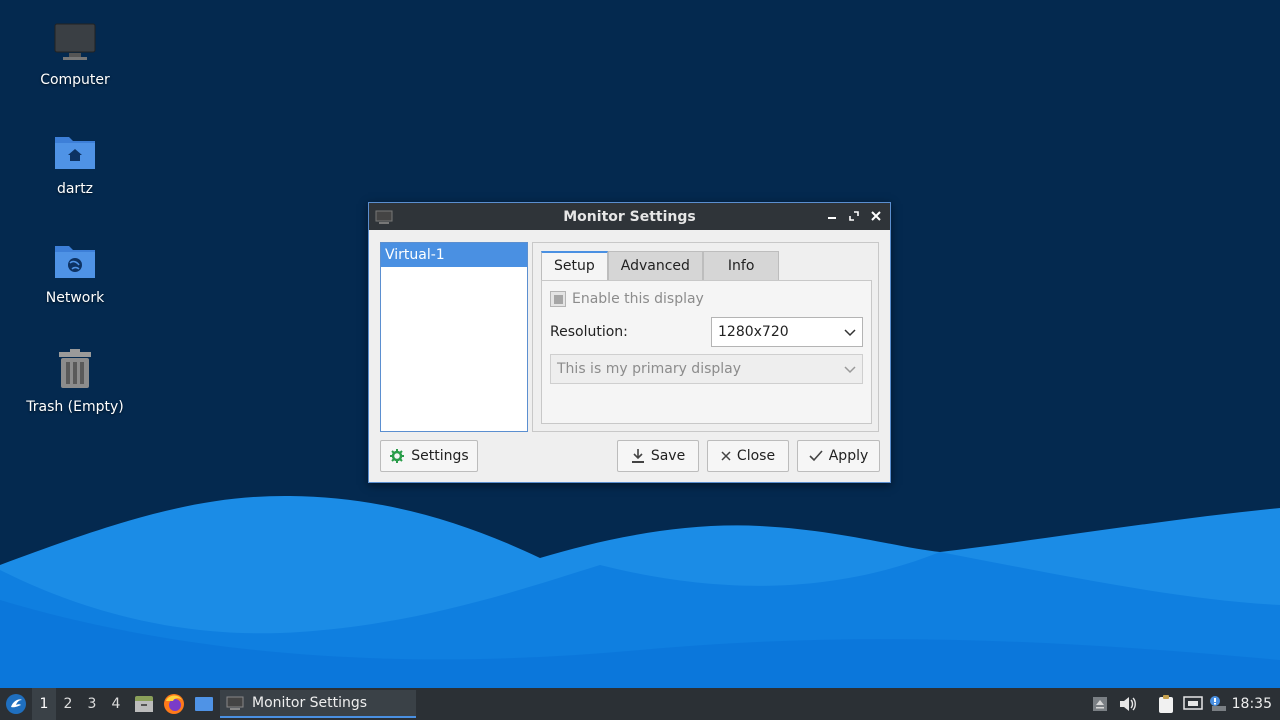 This screenshot has width=1280, height=720. I want to click on close-window-button, so click(876, 216).